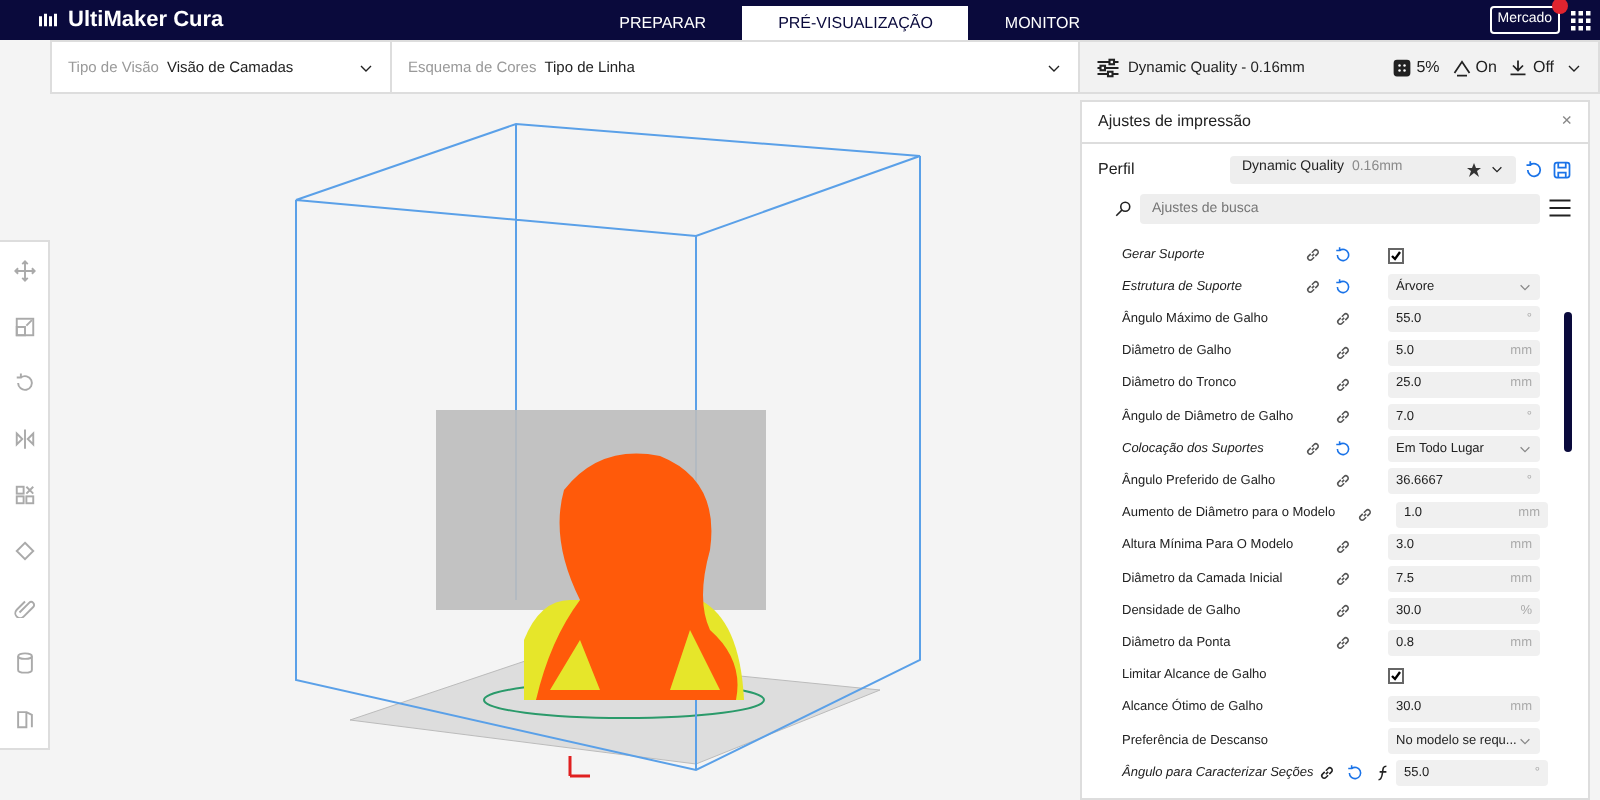 The width and height of the screenshot is (1600, 800). I want to click on save-icon, so click(1562, 169).